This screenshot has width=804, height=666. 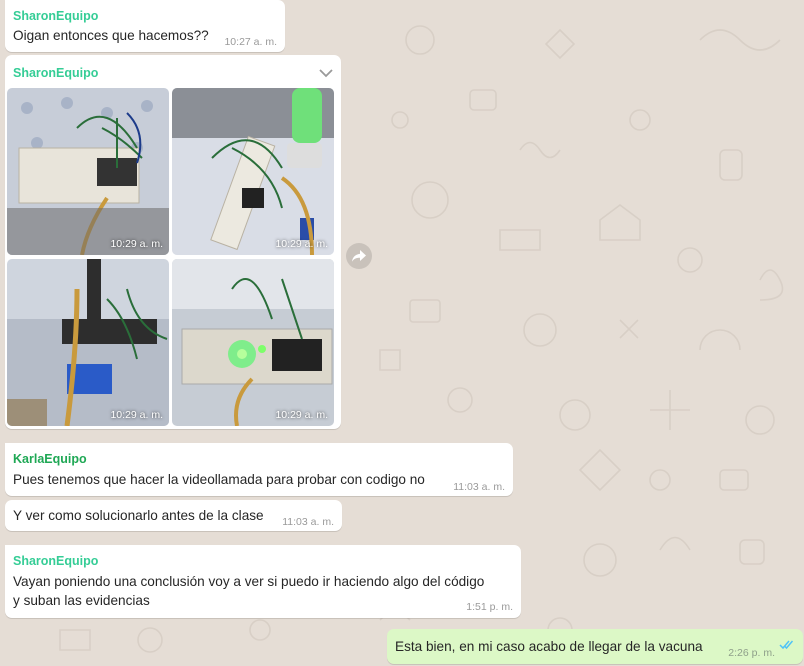 I want to click on forward-icon, so click(x=359, y=256).